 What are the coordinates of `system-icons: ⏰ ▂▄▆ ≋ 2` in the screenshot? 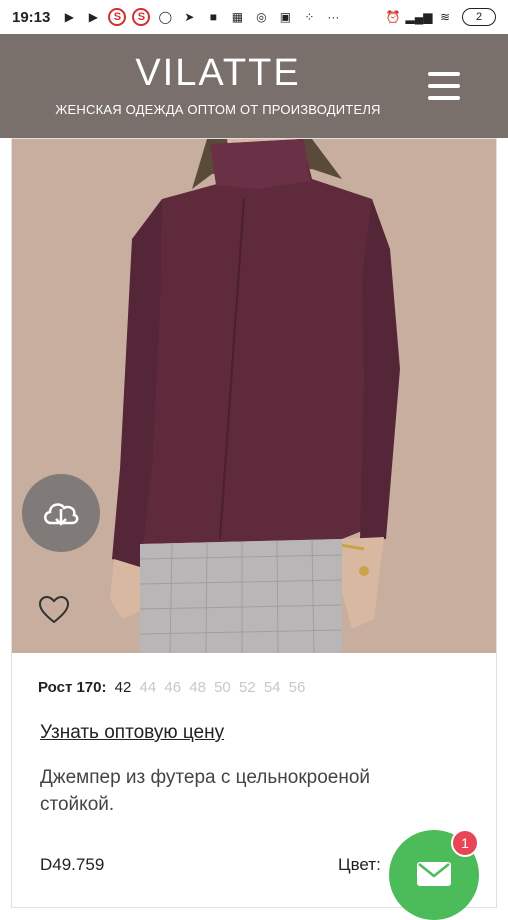 It's located at (440, 17).